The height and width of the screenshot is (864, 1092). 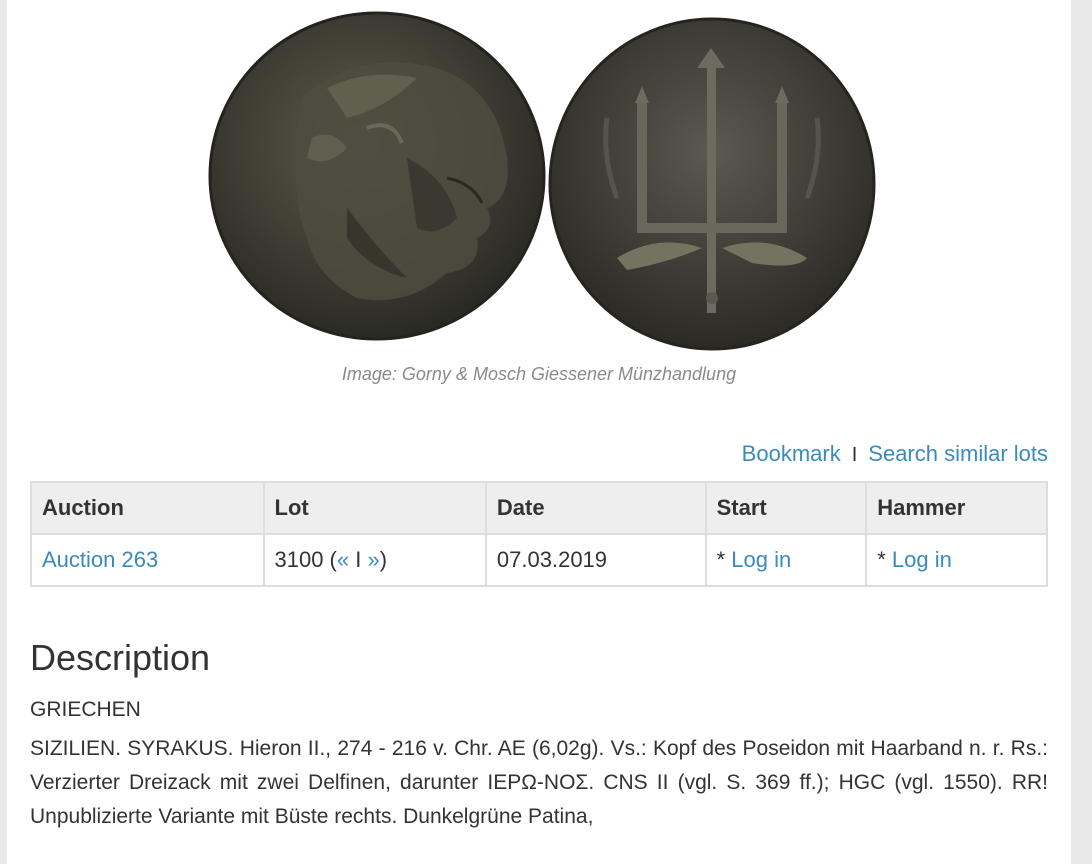 What do you see at coordinates (786, 508) in the screenshot?
I see `header-start: Start` at bounding box center [786, 508].